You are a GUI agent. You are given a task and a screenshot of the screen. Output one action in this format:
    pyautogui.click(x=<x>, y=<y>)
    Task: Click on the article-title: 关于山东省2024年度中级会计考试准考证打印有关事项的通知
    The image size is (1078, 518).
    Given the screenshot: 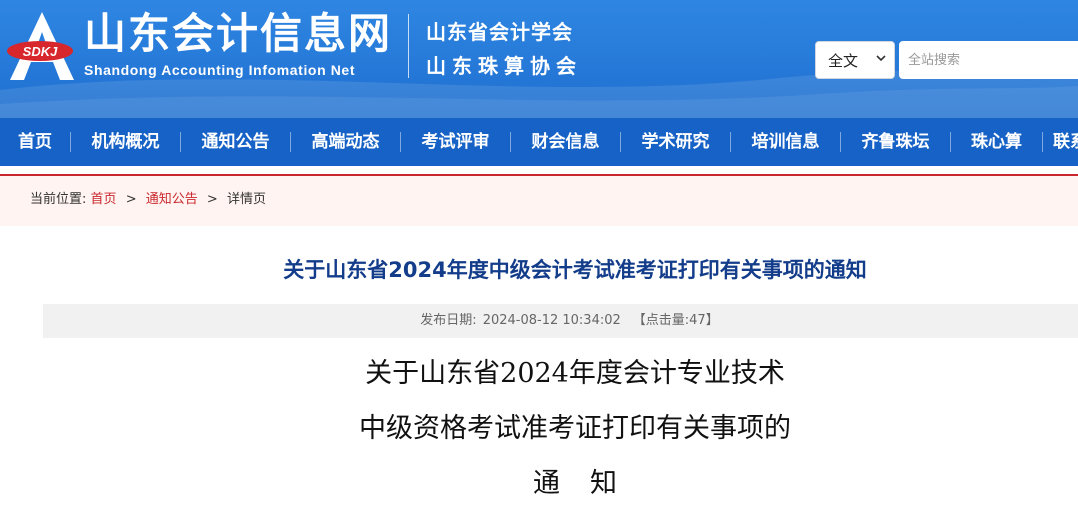 What is the action you would take?
    pyautogui.click(x=575, y=270)
    